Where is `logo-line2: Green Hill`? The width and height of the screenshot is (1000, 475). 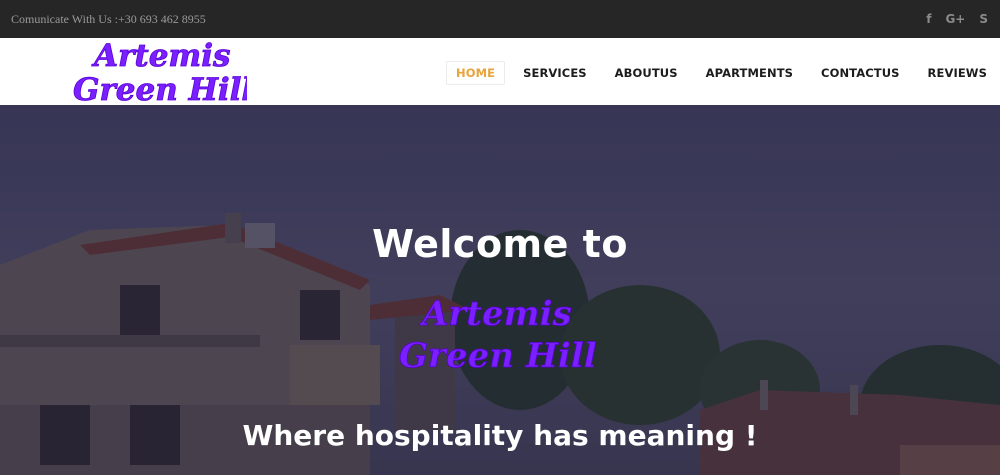 logo-line2: Green Hill is located at coordinates (160, 88).